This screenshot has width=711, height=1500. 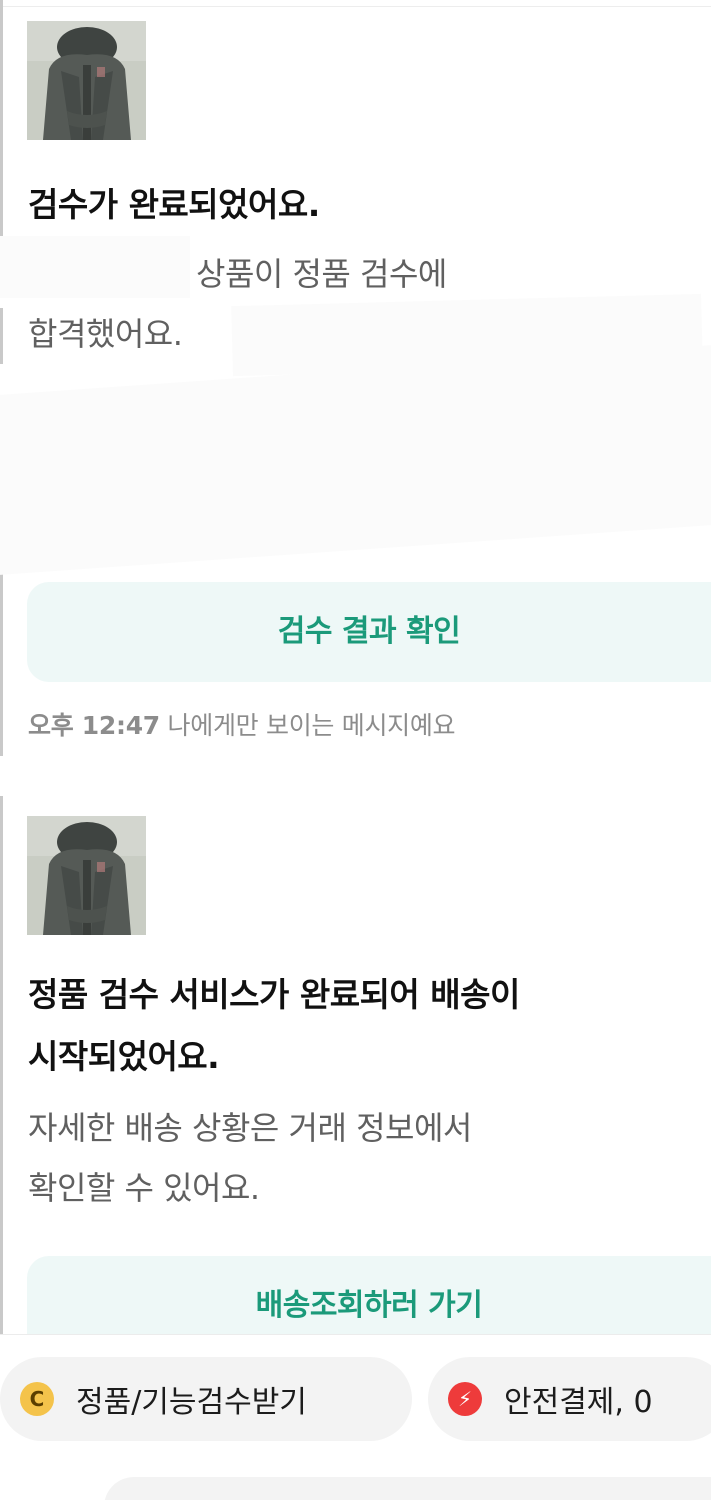 What do you see at coordinates (105, 334) in the screenshot?
I see `message-body-line: 합격했어요.` at bounding box center [105, 334].